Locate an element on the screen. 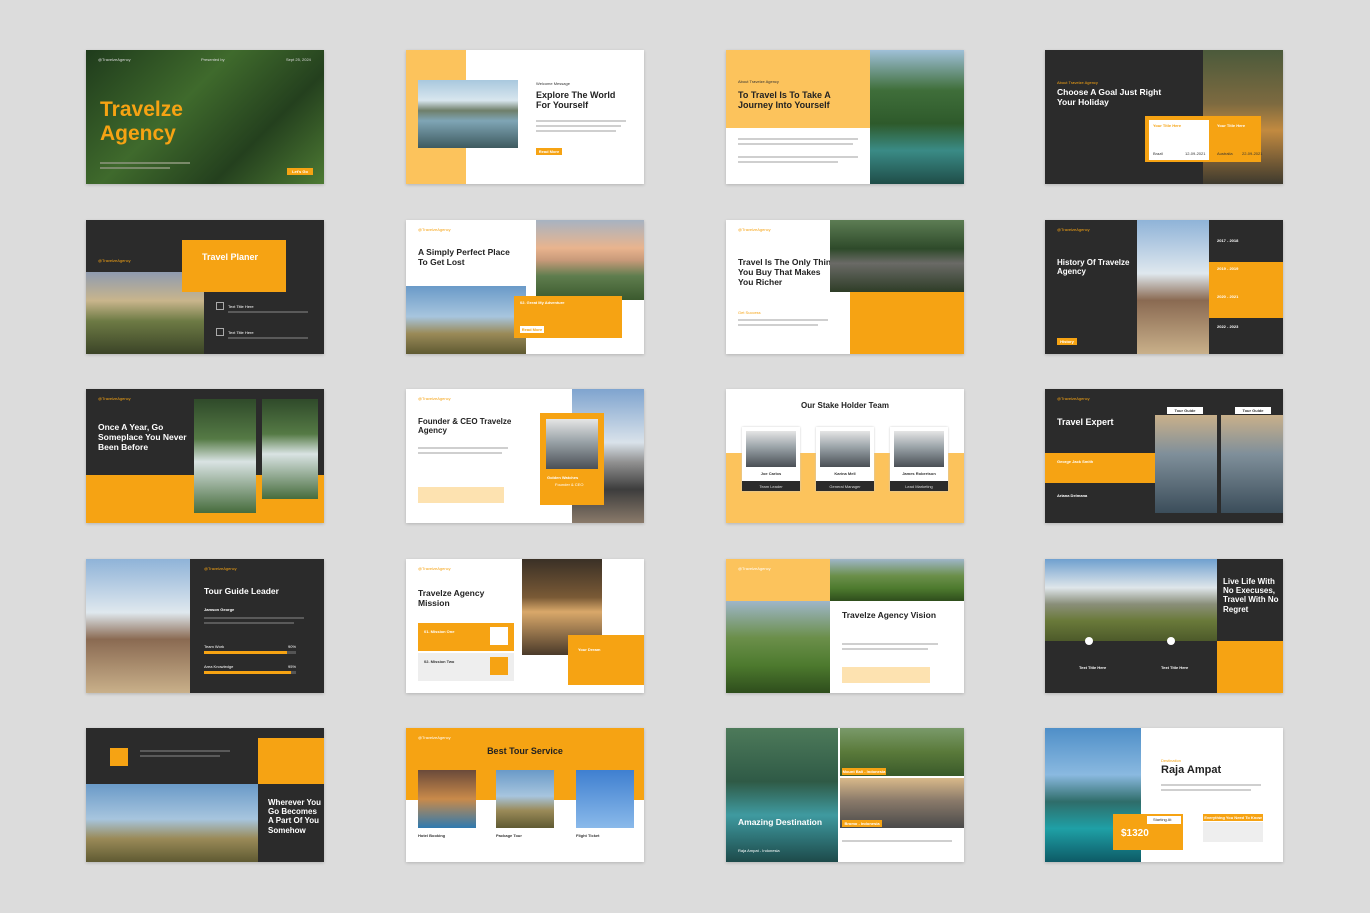  raja-info-box: Everything You Need To Know is located at coordinates (1233, 817).